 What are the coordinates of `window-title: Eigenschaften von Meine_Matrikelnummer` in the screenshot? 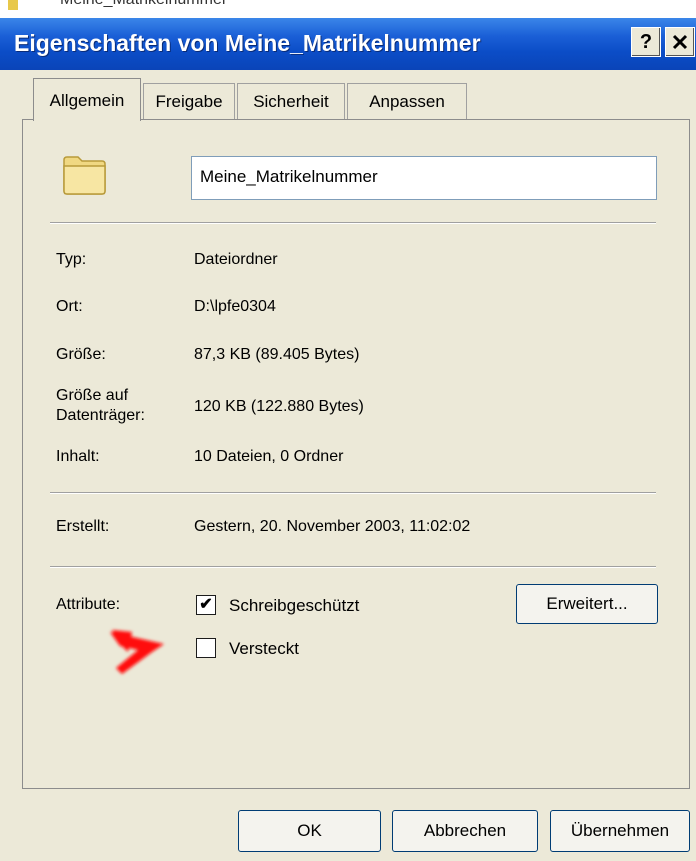 It's located at (247, 43).